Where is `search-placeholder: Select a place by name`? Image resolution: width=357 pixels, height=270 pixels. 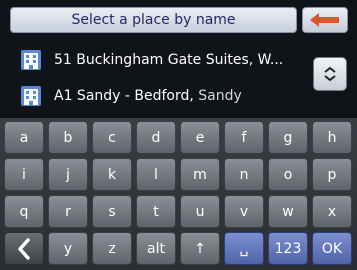 search-placeholder: Select a place by name is located at coordinates (153, 20).